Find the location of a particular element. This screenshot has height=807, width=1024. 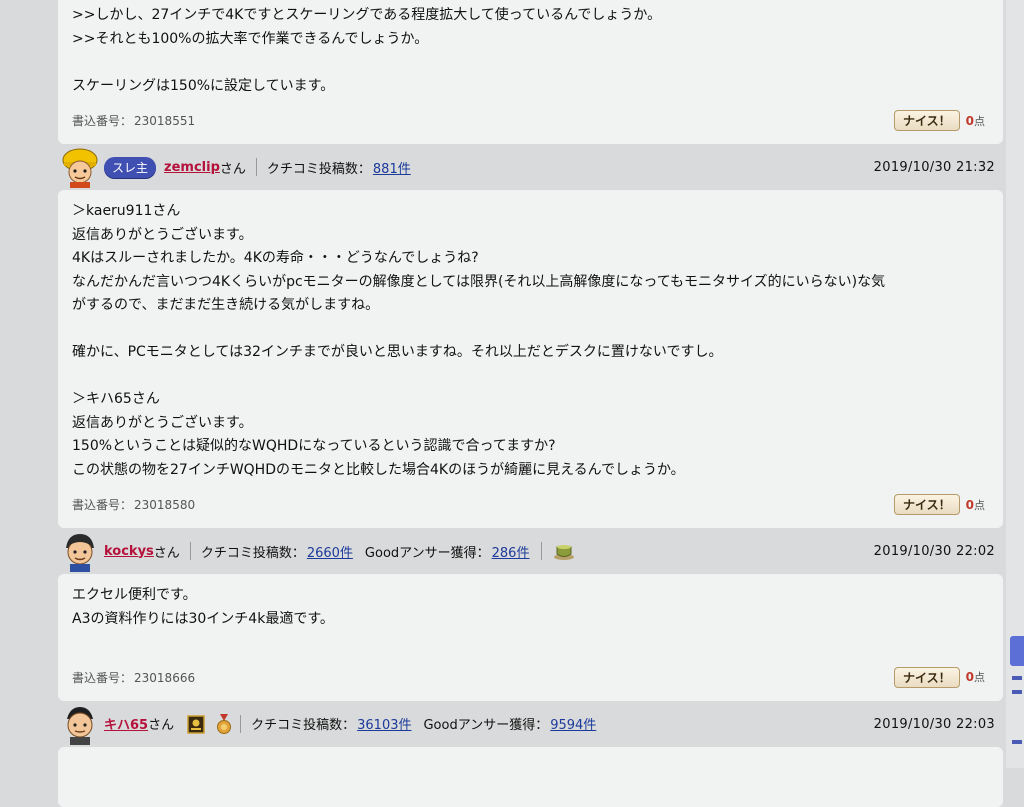

thread-starter-badge: スレ主 is located at coordinates (130, 167).